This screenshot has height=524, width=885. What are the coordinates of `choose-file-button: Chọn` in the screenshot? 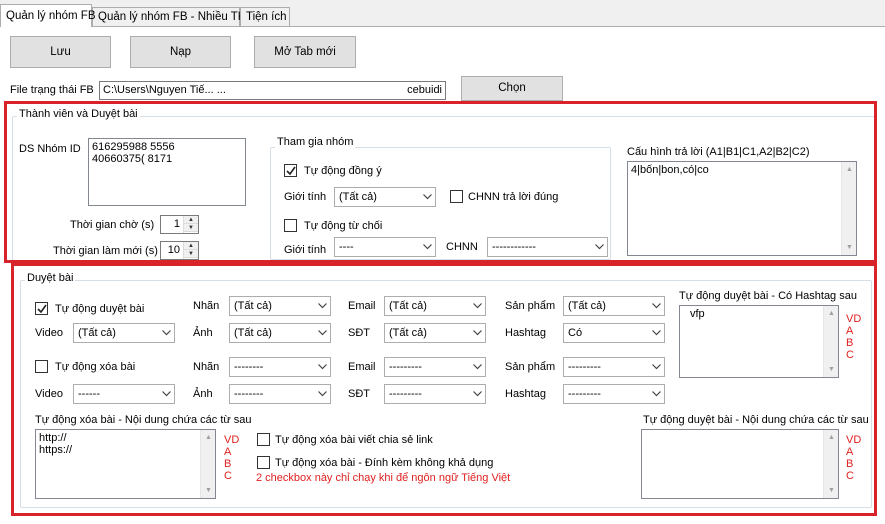 It's located at (512, 88).